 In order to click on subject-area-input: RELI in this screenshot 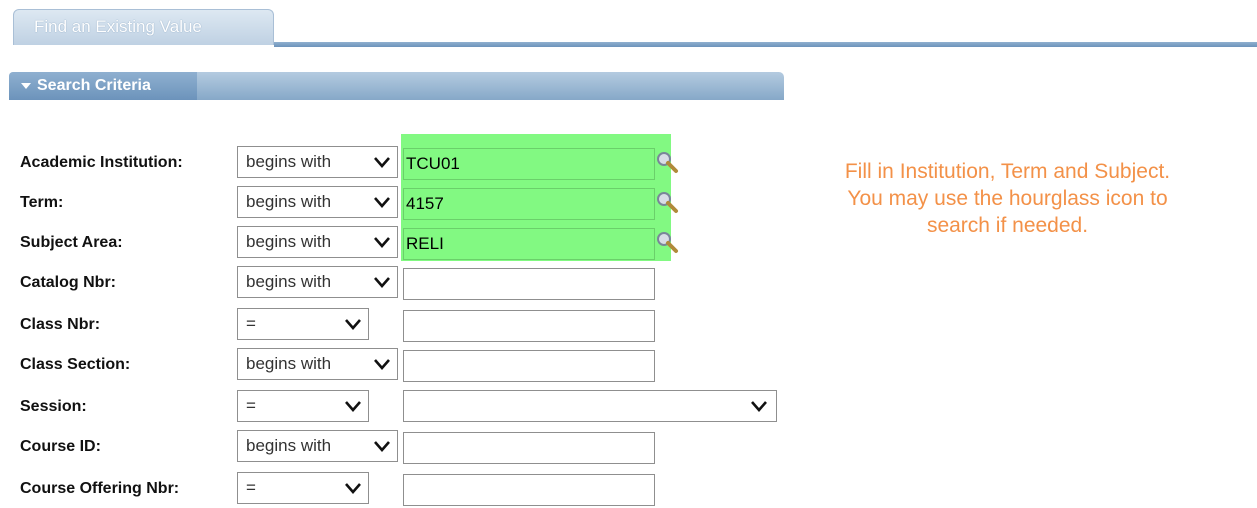, I will do `click(529, 244)`.